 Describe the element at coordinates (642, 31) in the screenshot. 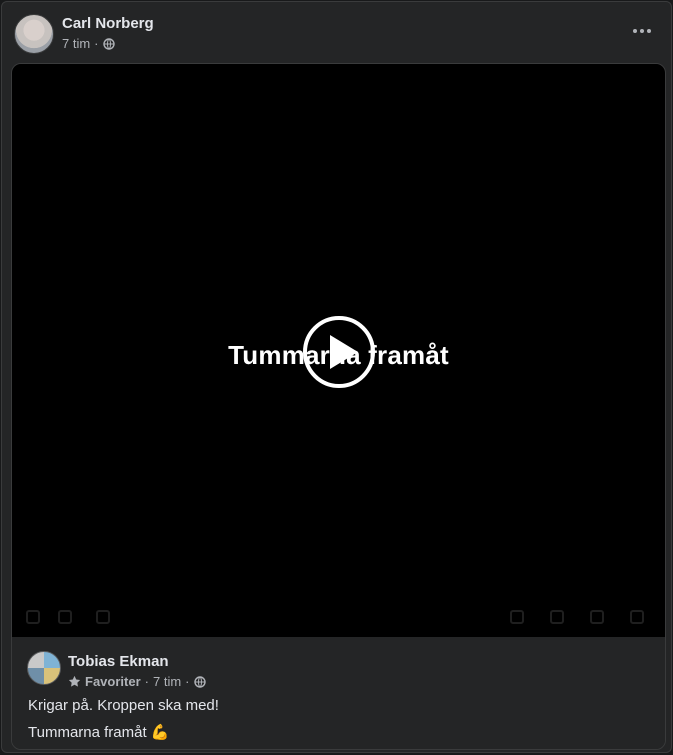

I see `more-options-icon` at that location.